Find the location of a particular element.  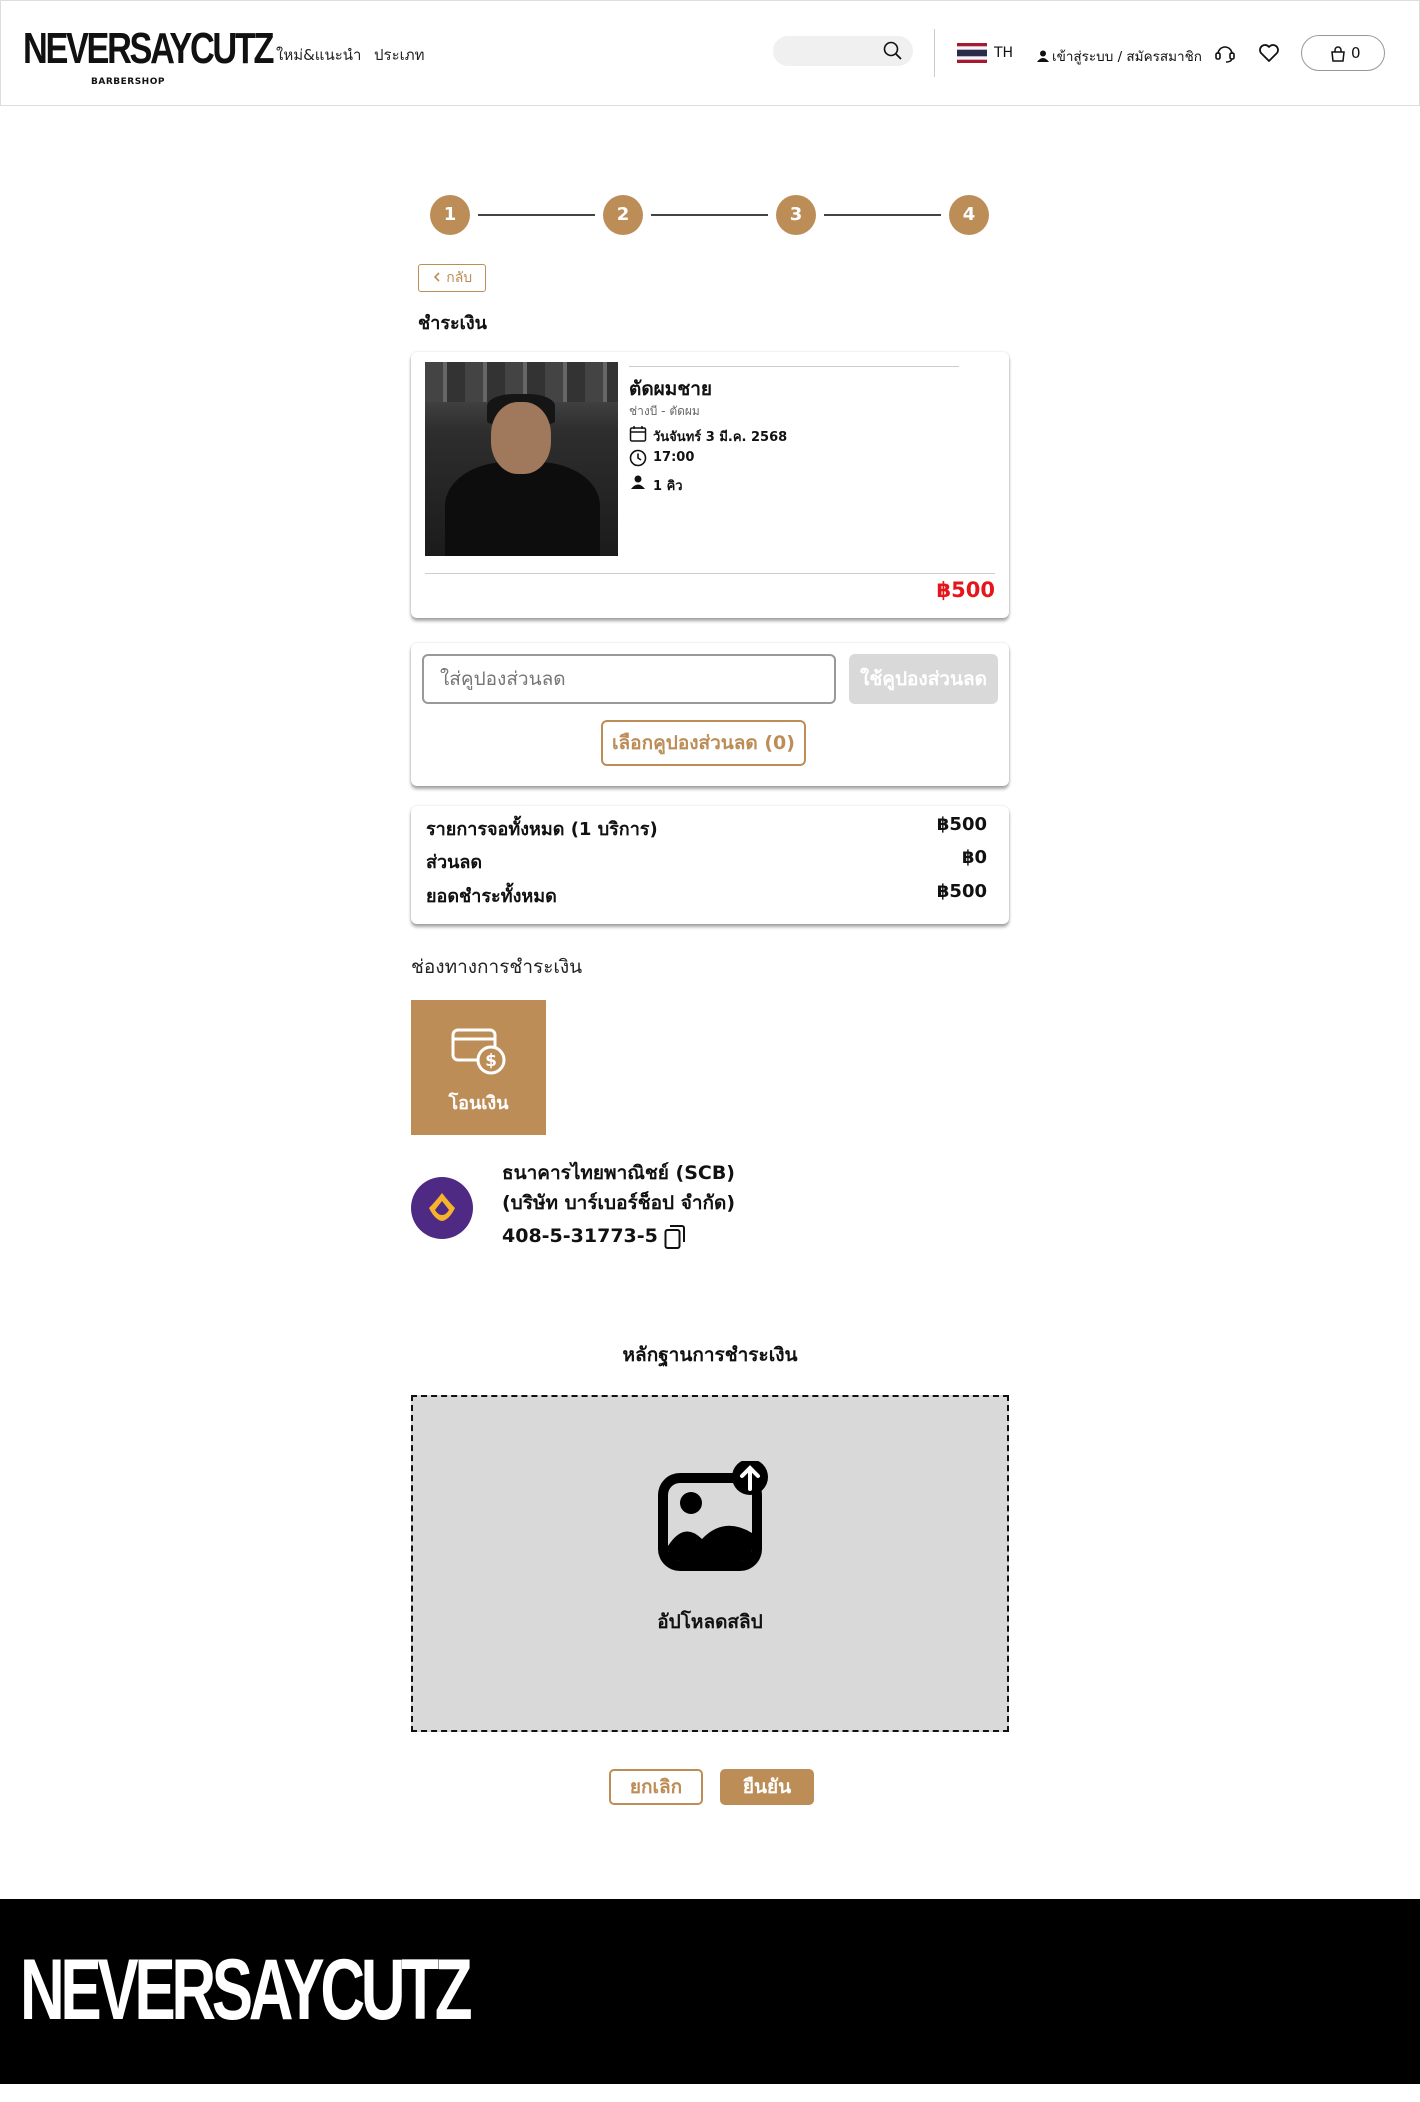

cancel-button: ยกเลิก is located at coordinates (656, 1787).